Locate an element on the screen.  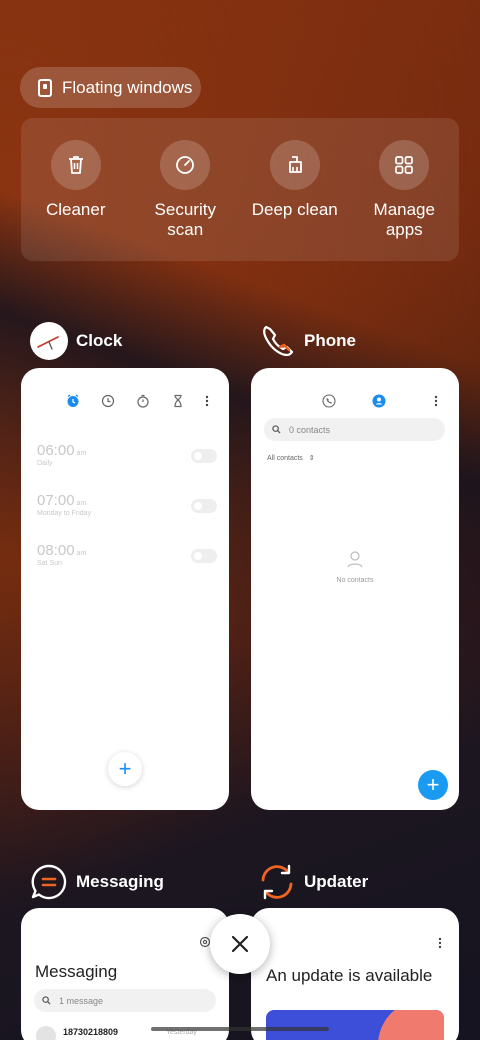
stopwatch-icon is located at coordinates (143, 401).